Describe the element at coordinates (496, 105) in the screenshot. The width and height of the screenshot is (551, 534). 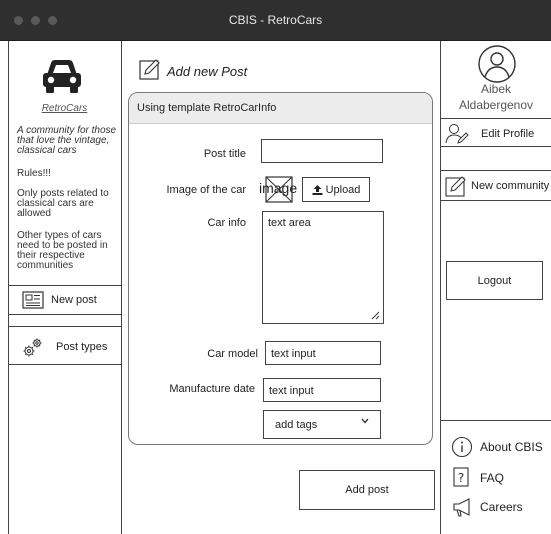
I see `user-last-name: Aldabergenov` at that location.